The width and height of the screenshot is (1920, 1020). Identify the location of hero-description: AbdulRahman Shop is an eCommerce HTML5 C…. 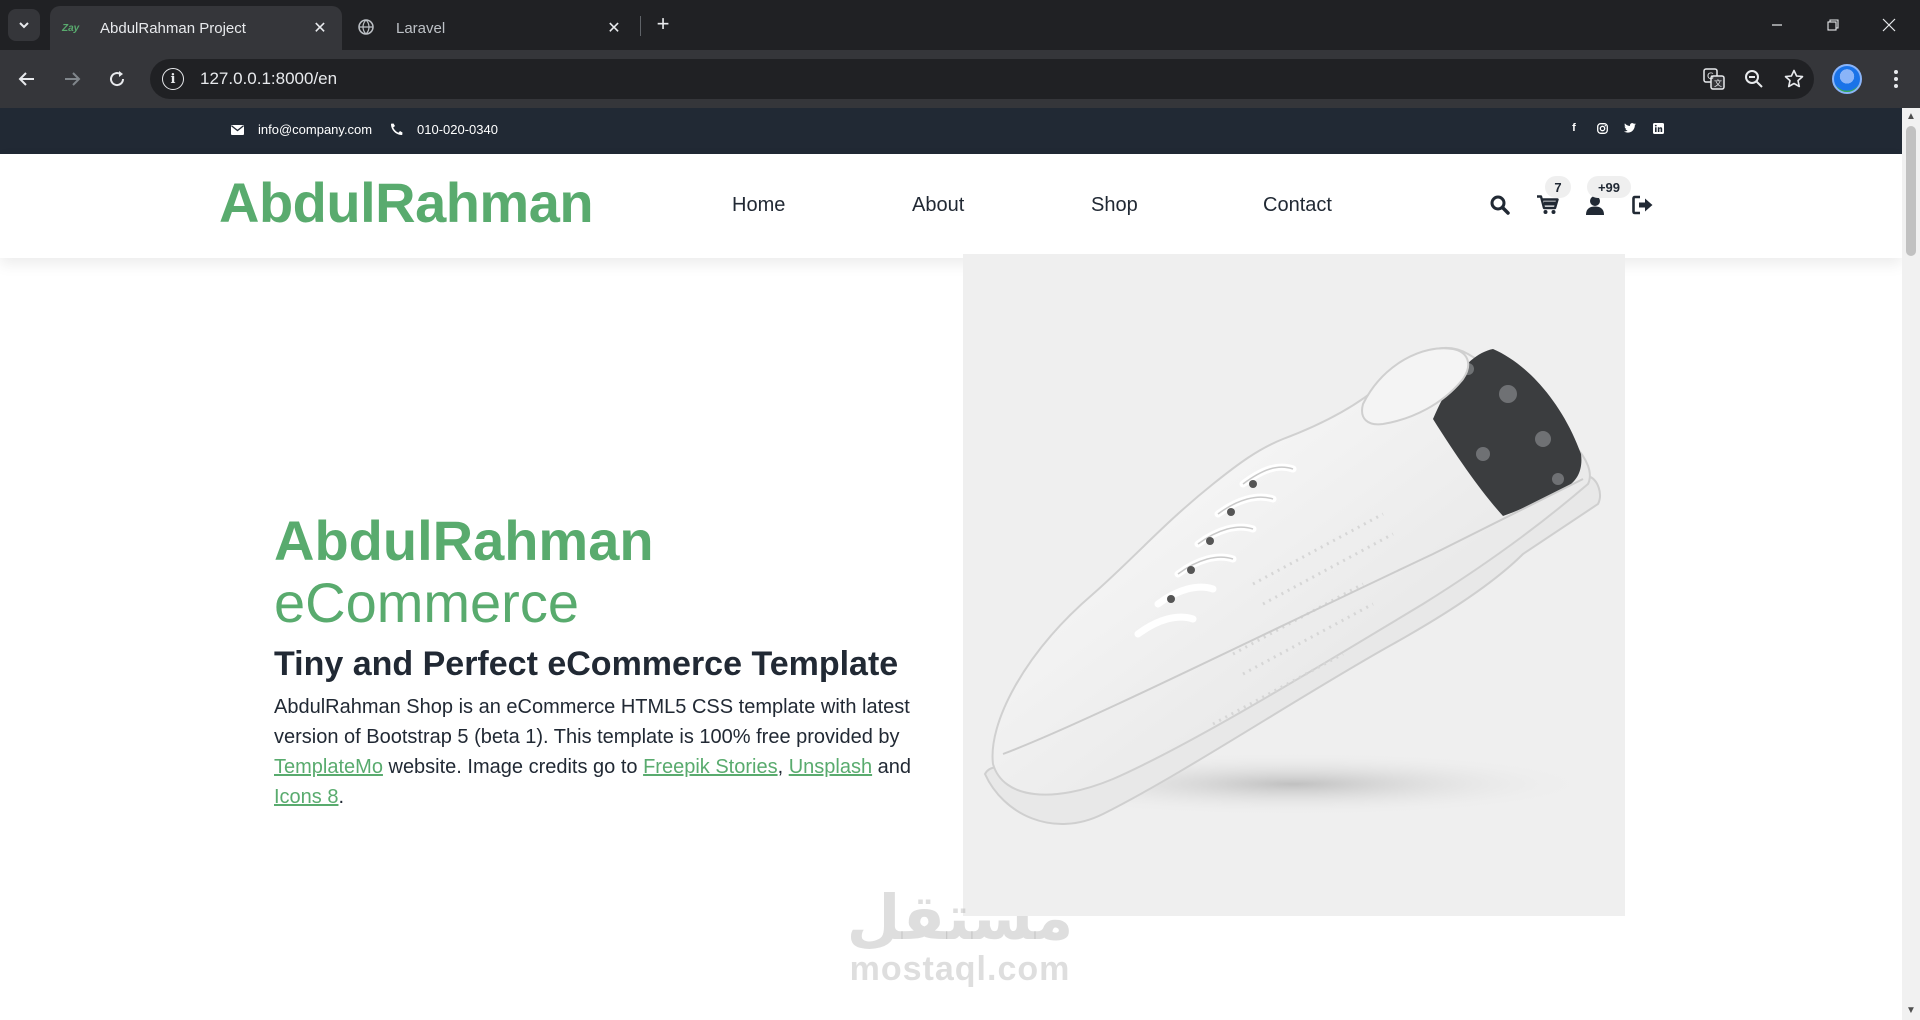
(594, 752).